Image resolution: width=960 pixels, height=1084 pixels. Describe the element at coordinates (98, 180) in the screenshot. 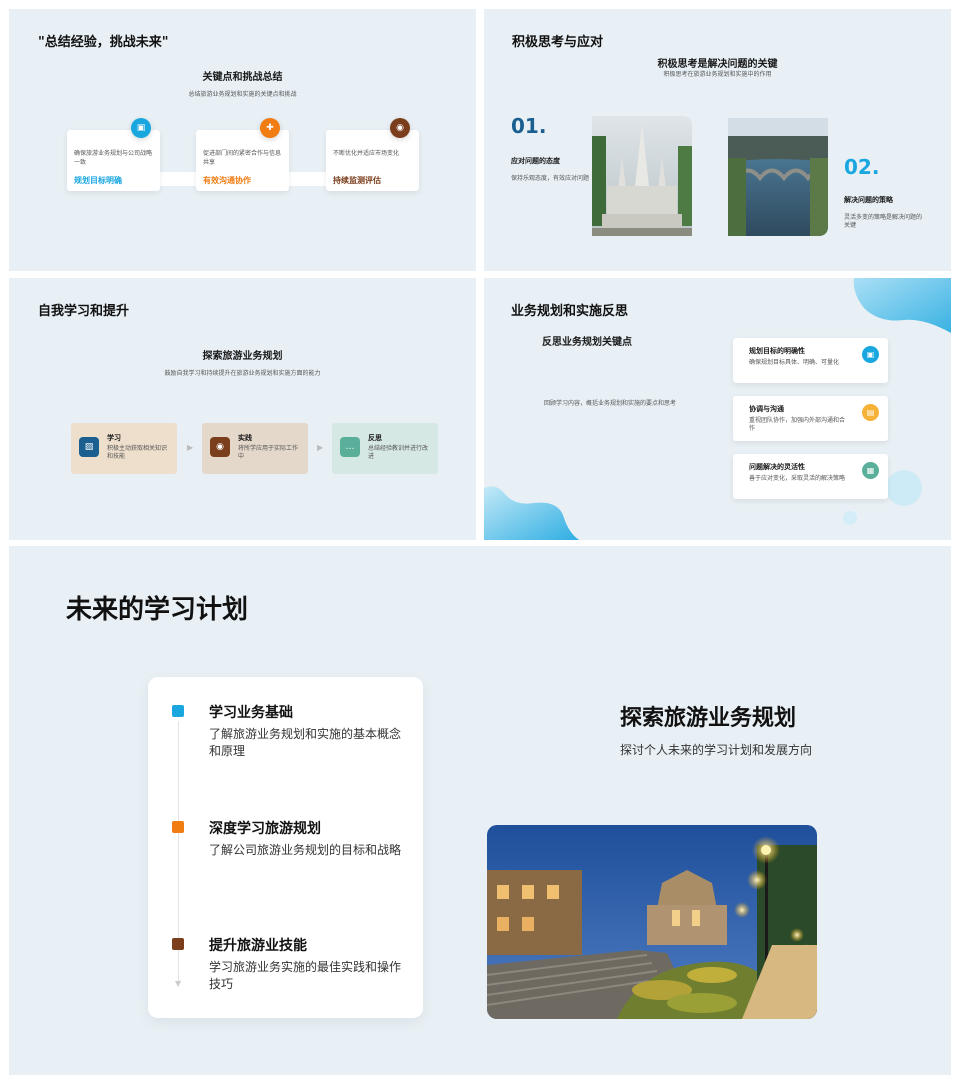

I see `card-label: 规划目标明确` at that location.